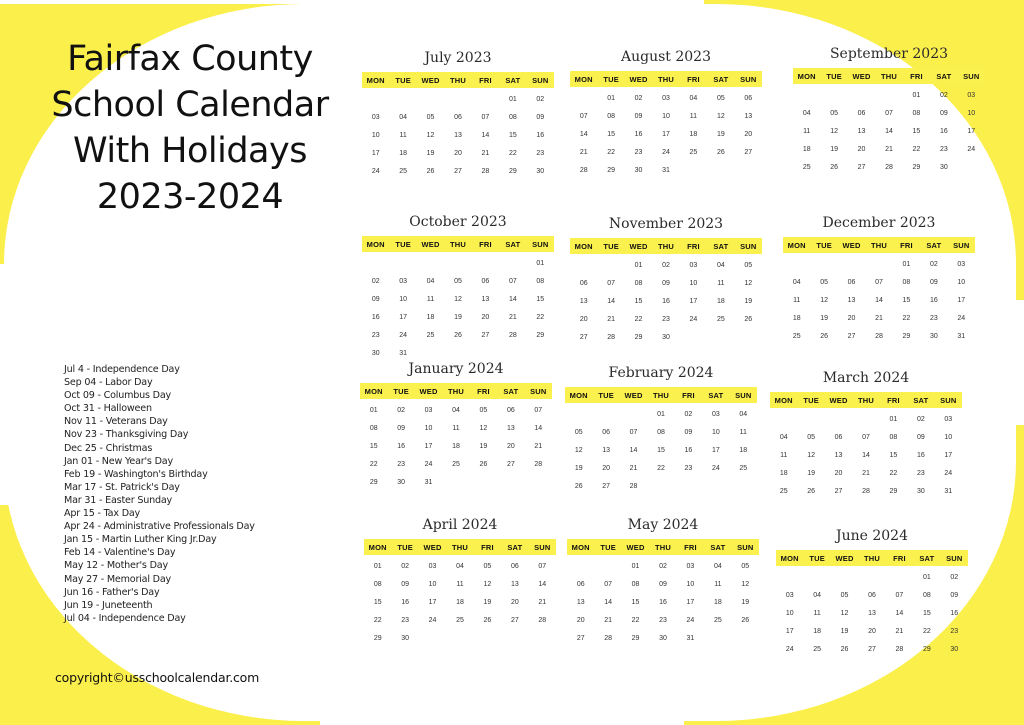 This screenshot has height=725, width=1024. What do you see at coordinates (660, 395) in the screenshot?
I see `weekday-label: THU` at bounding box center [660, 395].